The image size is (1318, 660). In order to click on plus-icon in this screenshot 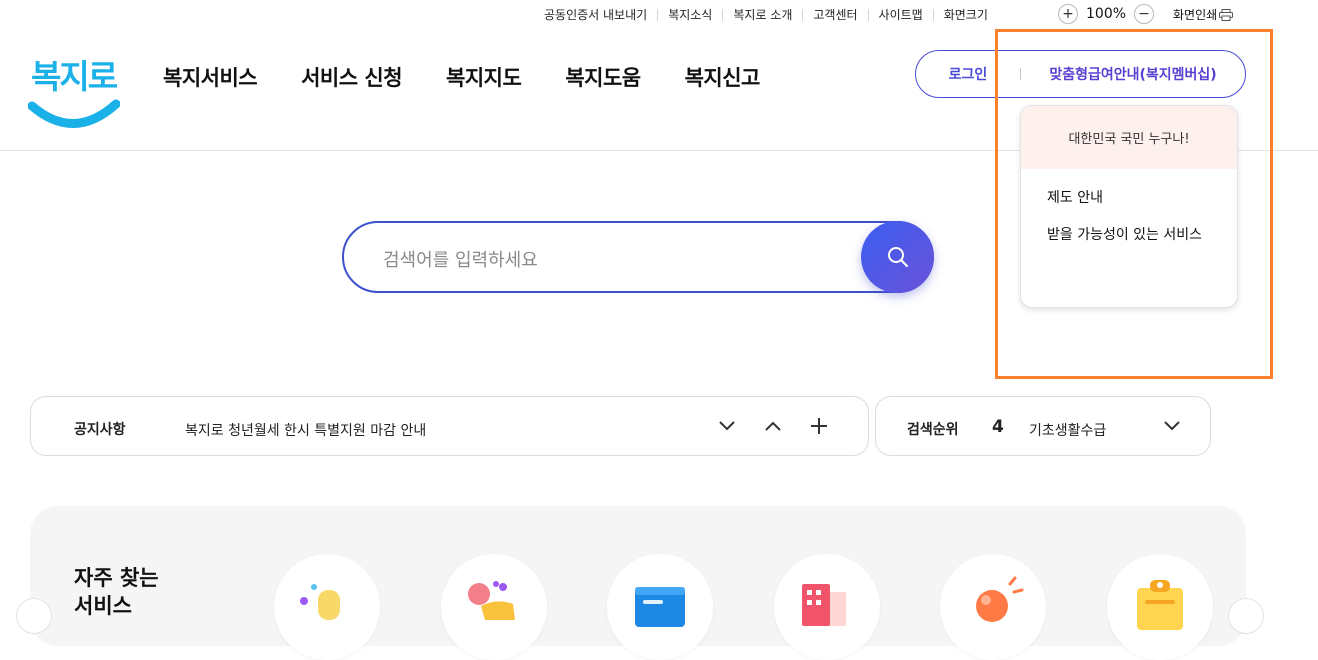, I will do `click(819, 426)`.